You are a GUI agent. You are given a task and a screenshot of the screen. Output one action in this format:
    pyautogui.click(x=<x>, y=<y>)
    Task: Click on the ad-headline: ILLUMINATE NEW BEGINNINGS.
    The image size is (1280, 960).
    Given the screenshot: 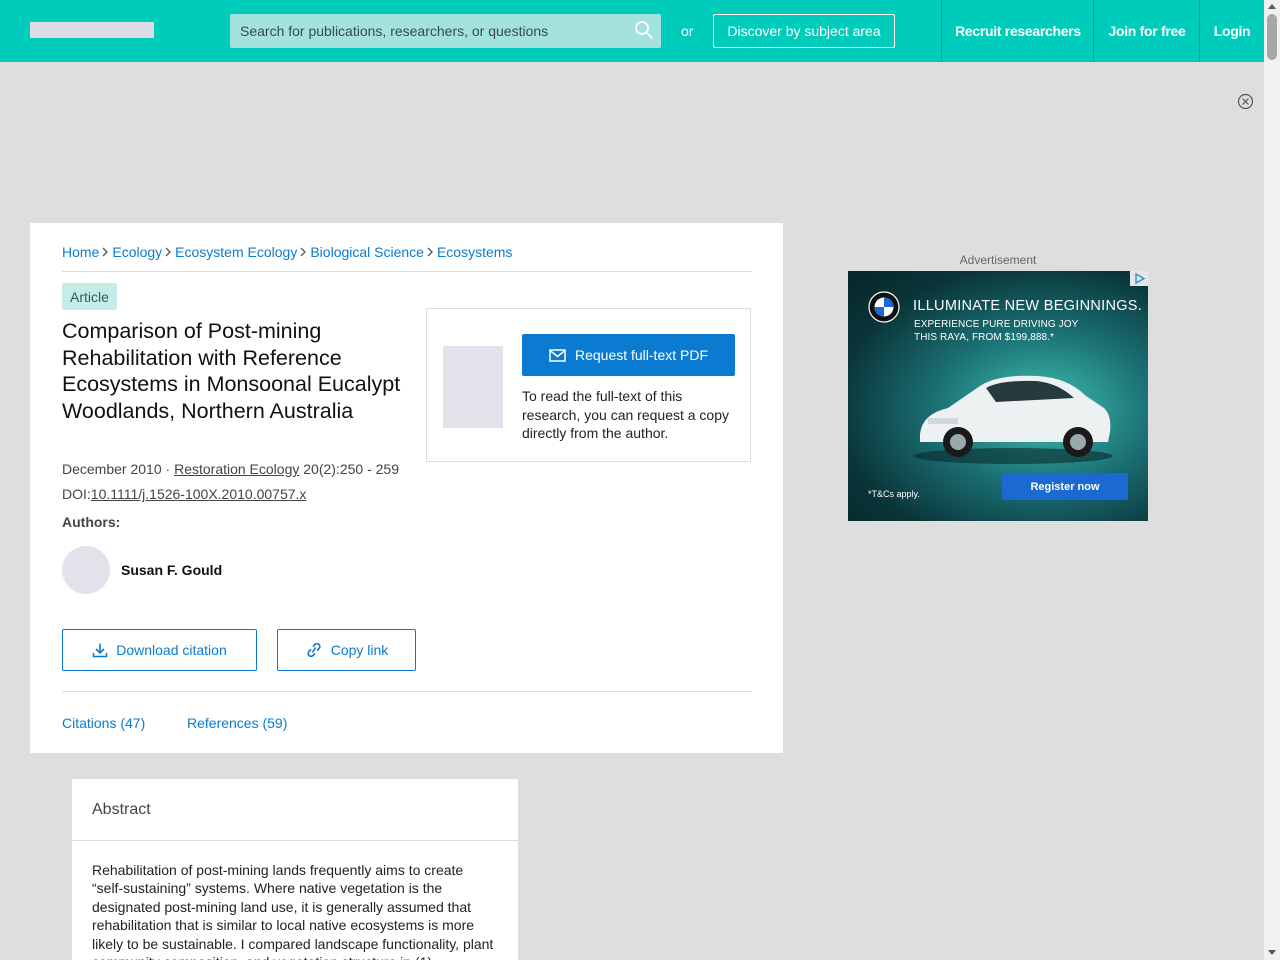 What is the action you would take?
    pyautogui.click(x=1028, y=306)
    